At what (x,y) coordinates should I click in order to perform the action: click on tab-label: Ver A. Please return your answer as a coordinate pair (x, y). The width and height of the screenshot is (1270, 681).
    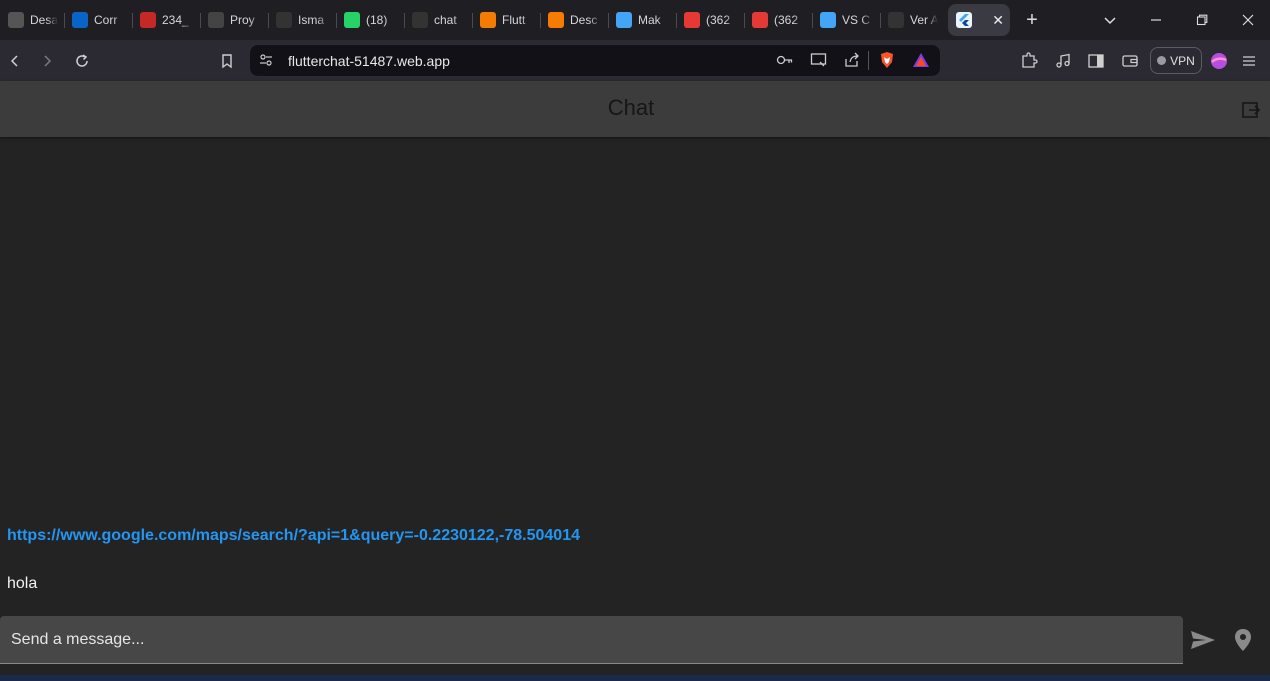
    Looking at the image, I should click on (924, 20).